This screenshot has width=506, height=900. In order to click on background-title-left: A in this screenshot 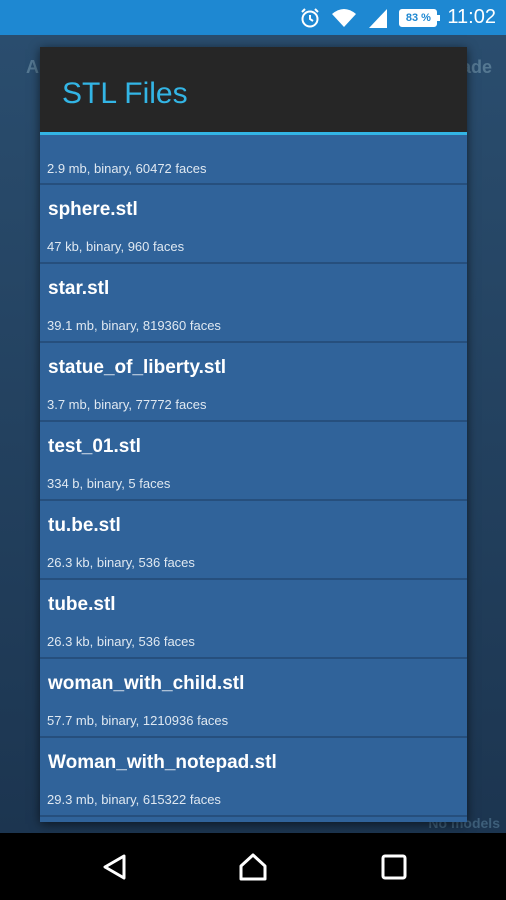, I will do `click(32, 67)`.